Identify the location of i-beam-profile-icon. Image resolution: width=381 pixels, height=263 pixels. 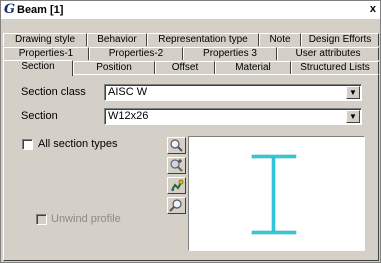
(274, 194).